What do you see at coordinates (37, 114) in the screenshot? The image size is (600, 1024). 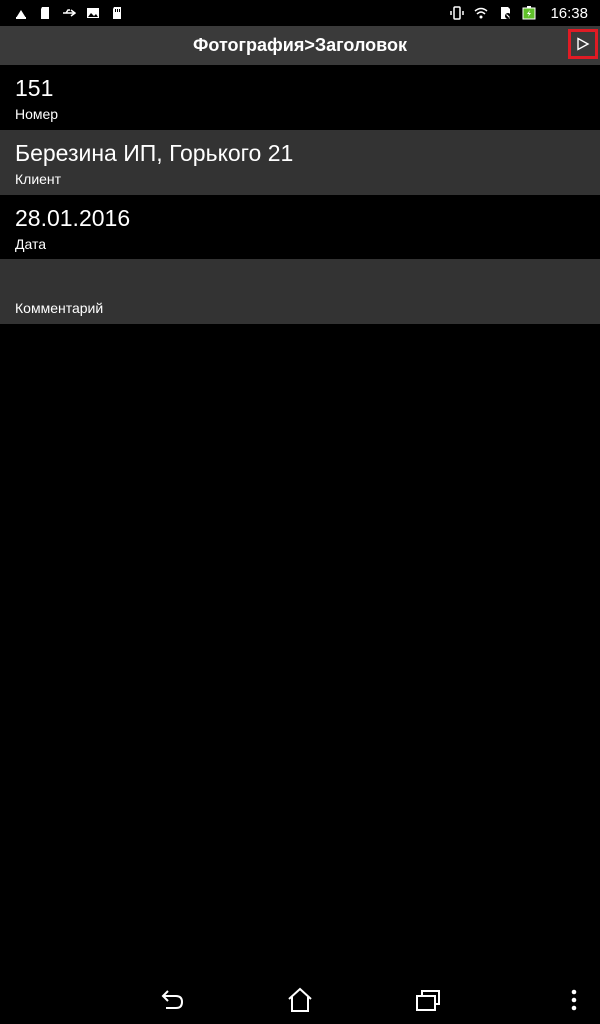 I see `field-number-label: Номер` at bounding box center [37, 114].